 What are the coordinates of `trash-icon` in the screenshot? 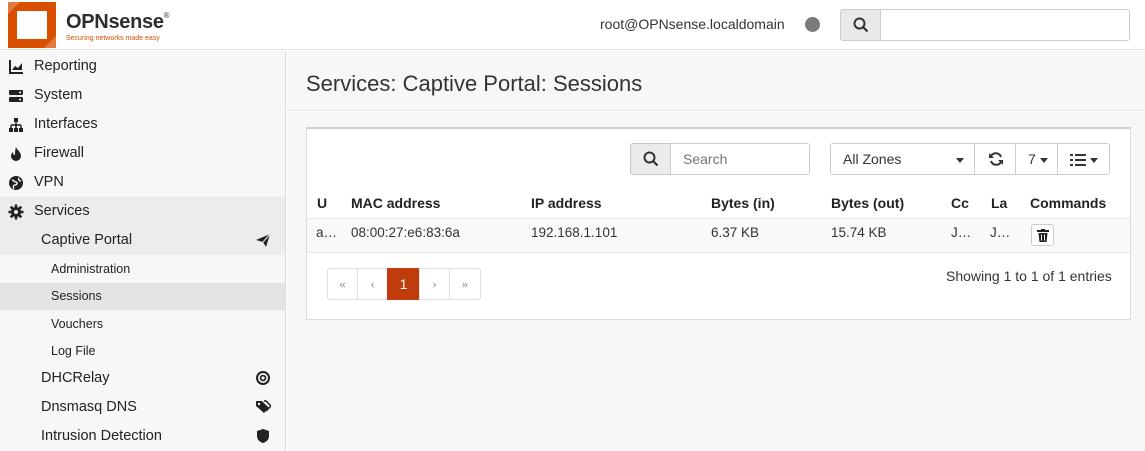 It's located at (1043, 235).